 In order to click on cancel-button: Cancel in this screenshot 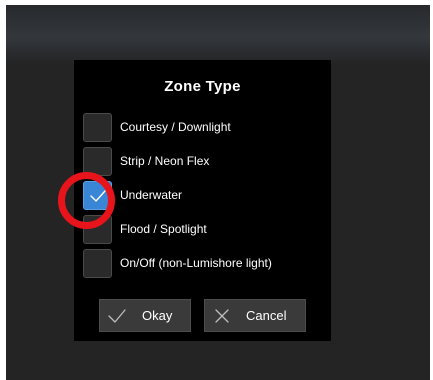, I will do `click(255, 315)`.